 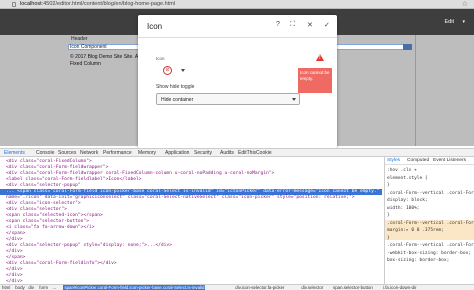 I want to click on fullscreen-icon: ⛶, so click(x=292, y=25).